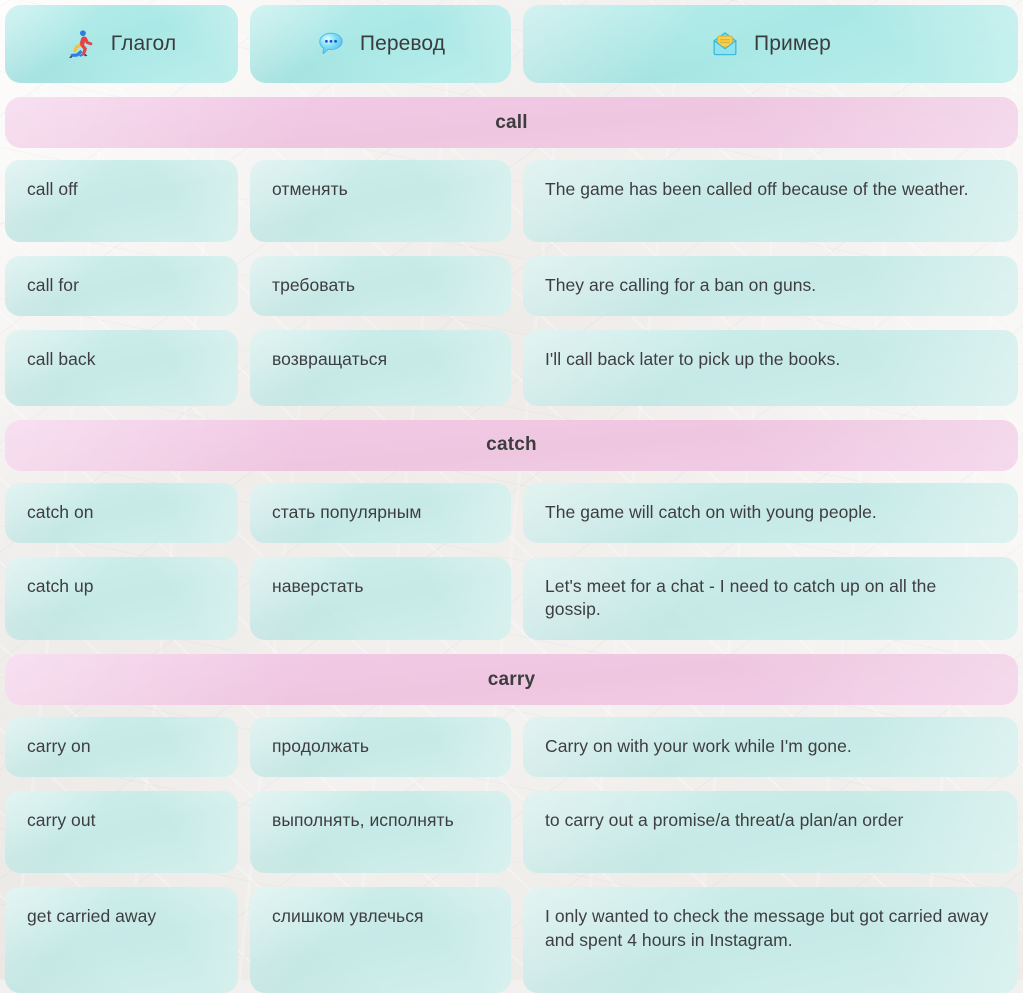 The image size is (1023, 993). I want to click on cell-translation: наверстать, so click(380, 599).